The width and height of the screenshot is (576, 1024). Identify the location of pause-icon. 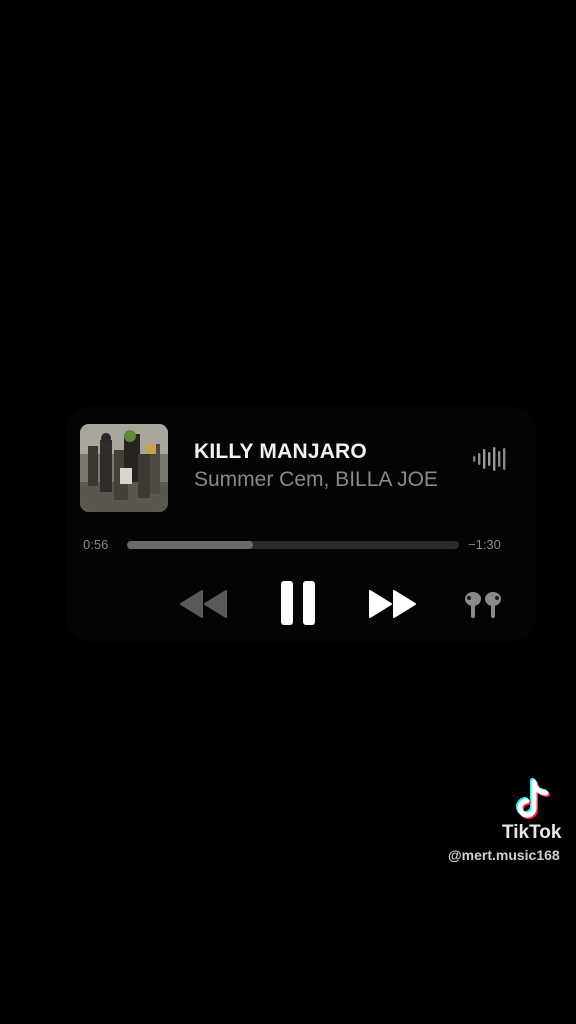
(298, 603).